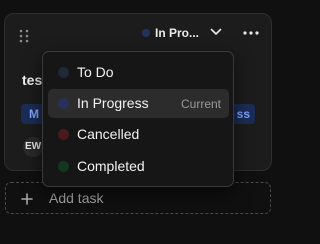  I want to click on chevron-down-icon, so click(216, 32).